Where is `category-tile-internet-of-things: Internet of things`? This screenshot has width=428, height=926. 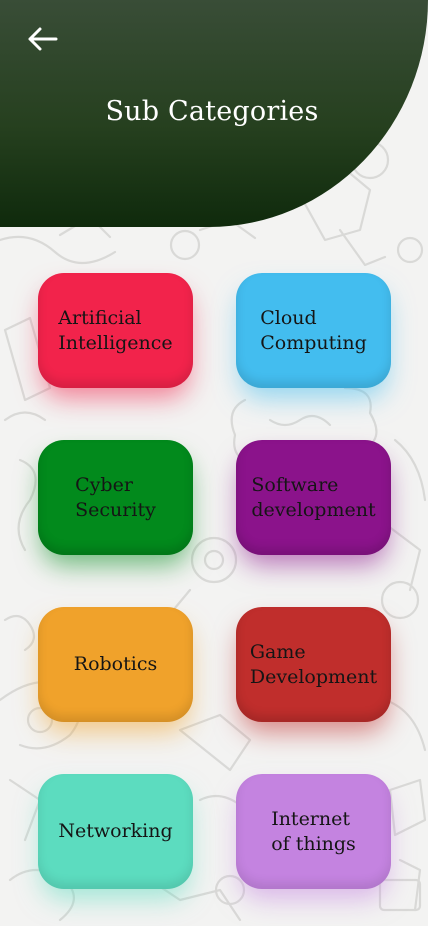
category-tile-internet-of-things: Internet of things is located at coordinates (313, 831).